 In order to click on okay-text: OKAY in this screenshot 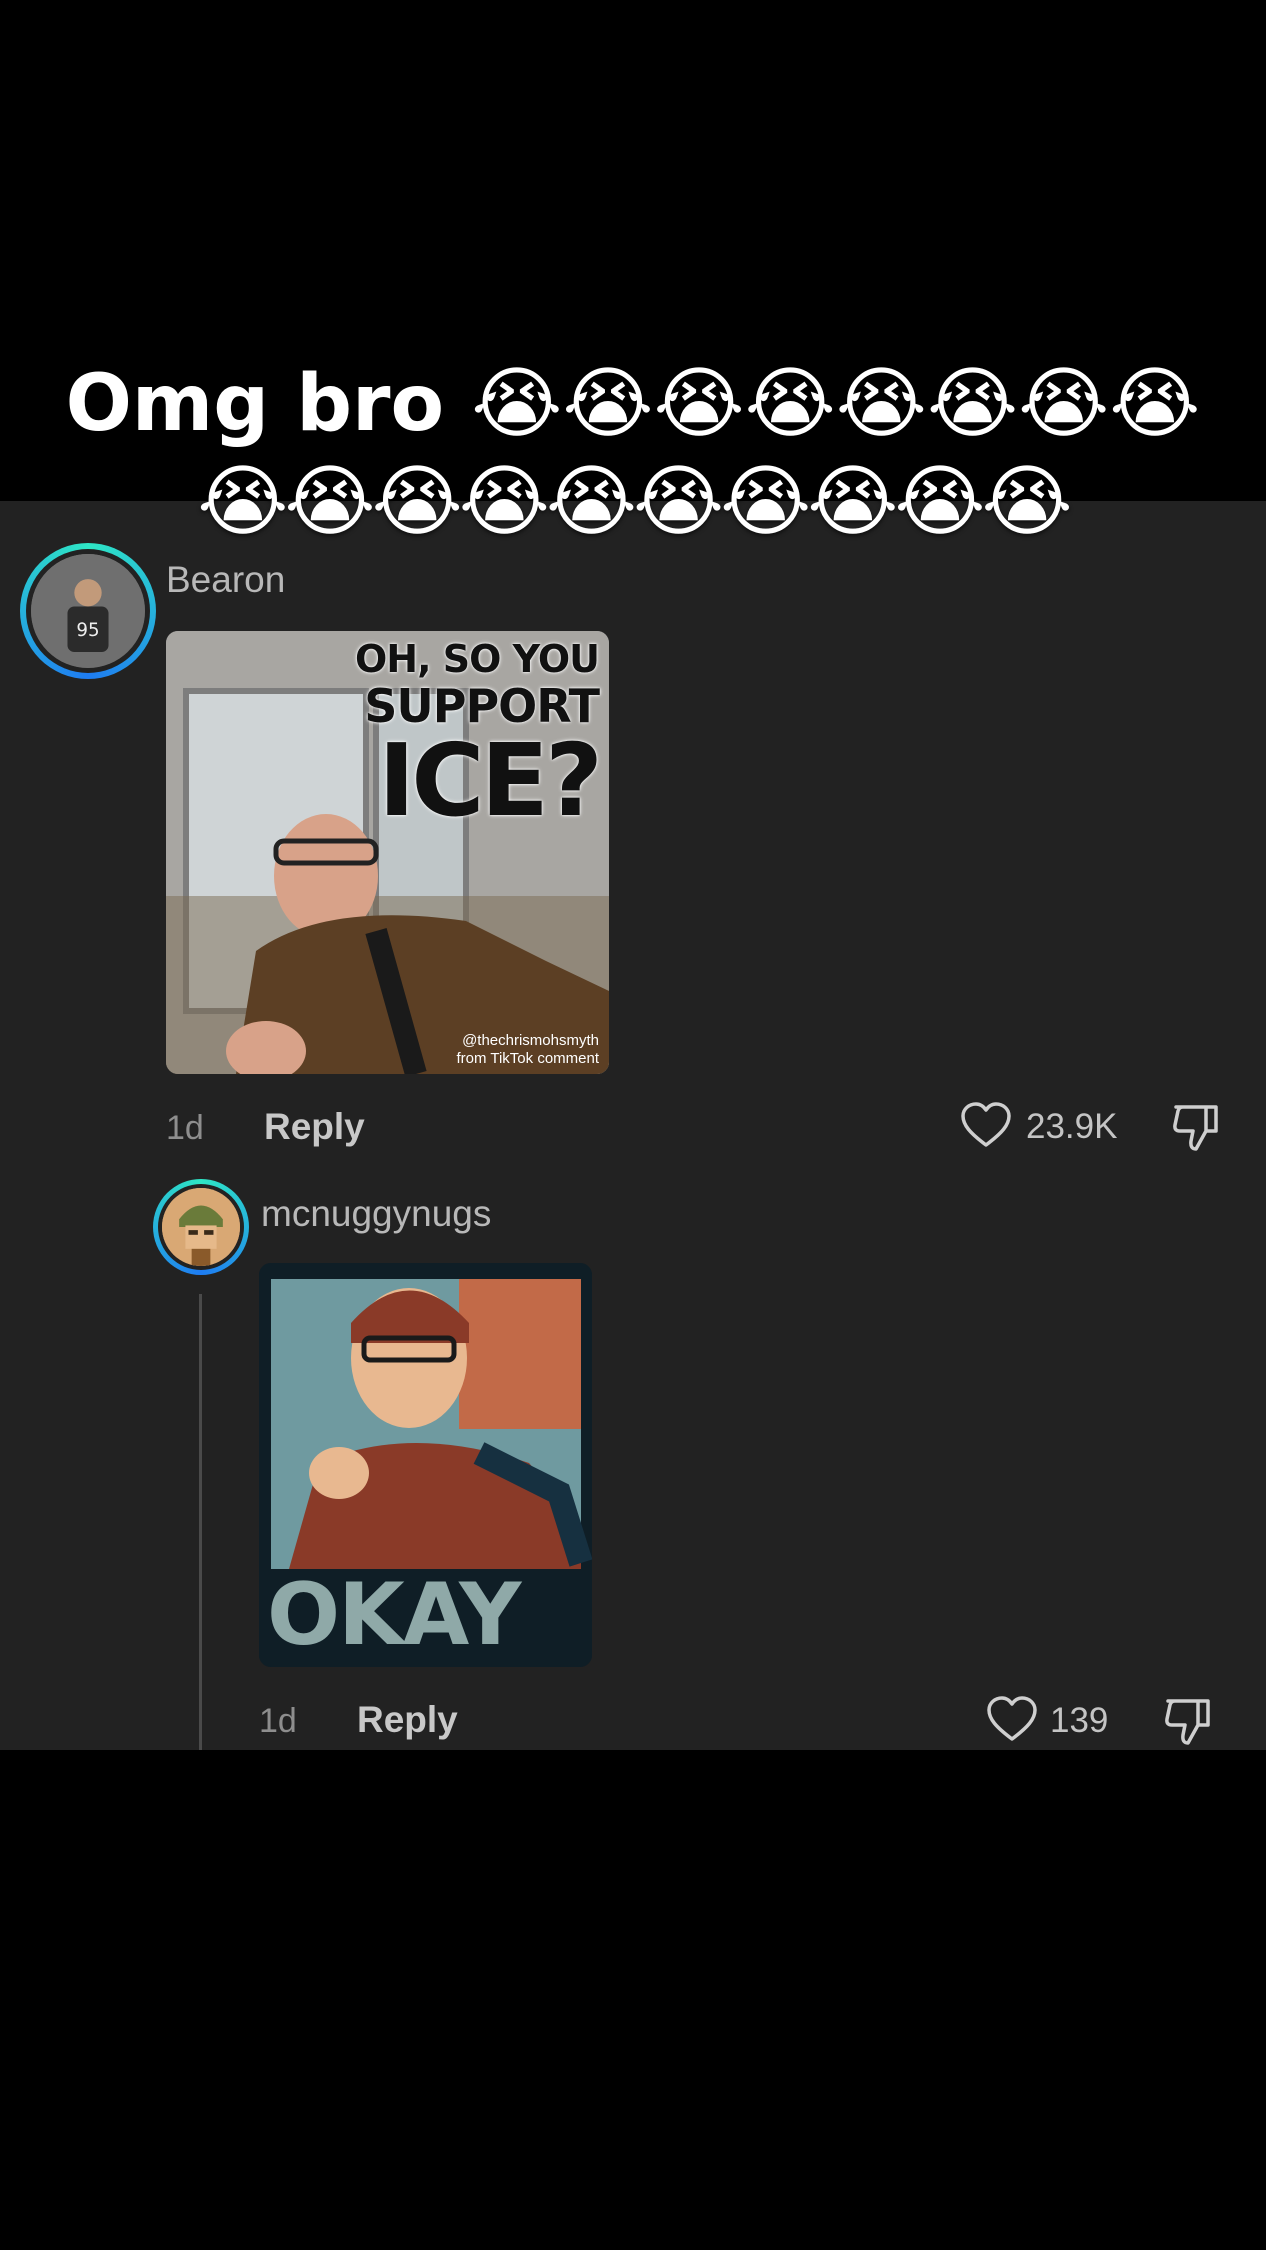, I will do `click(394, 1615)`.